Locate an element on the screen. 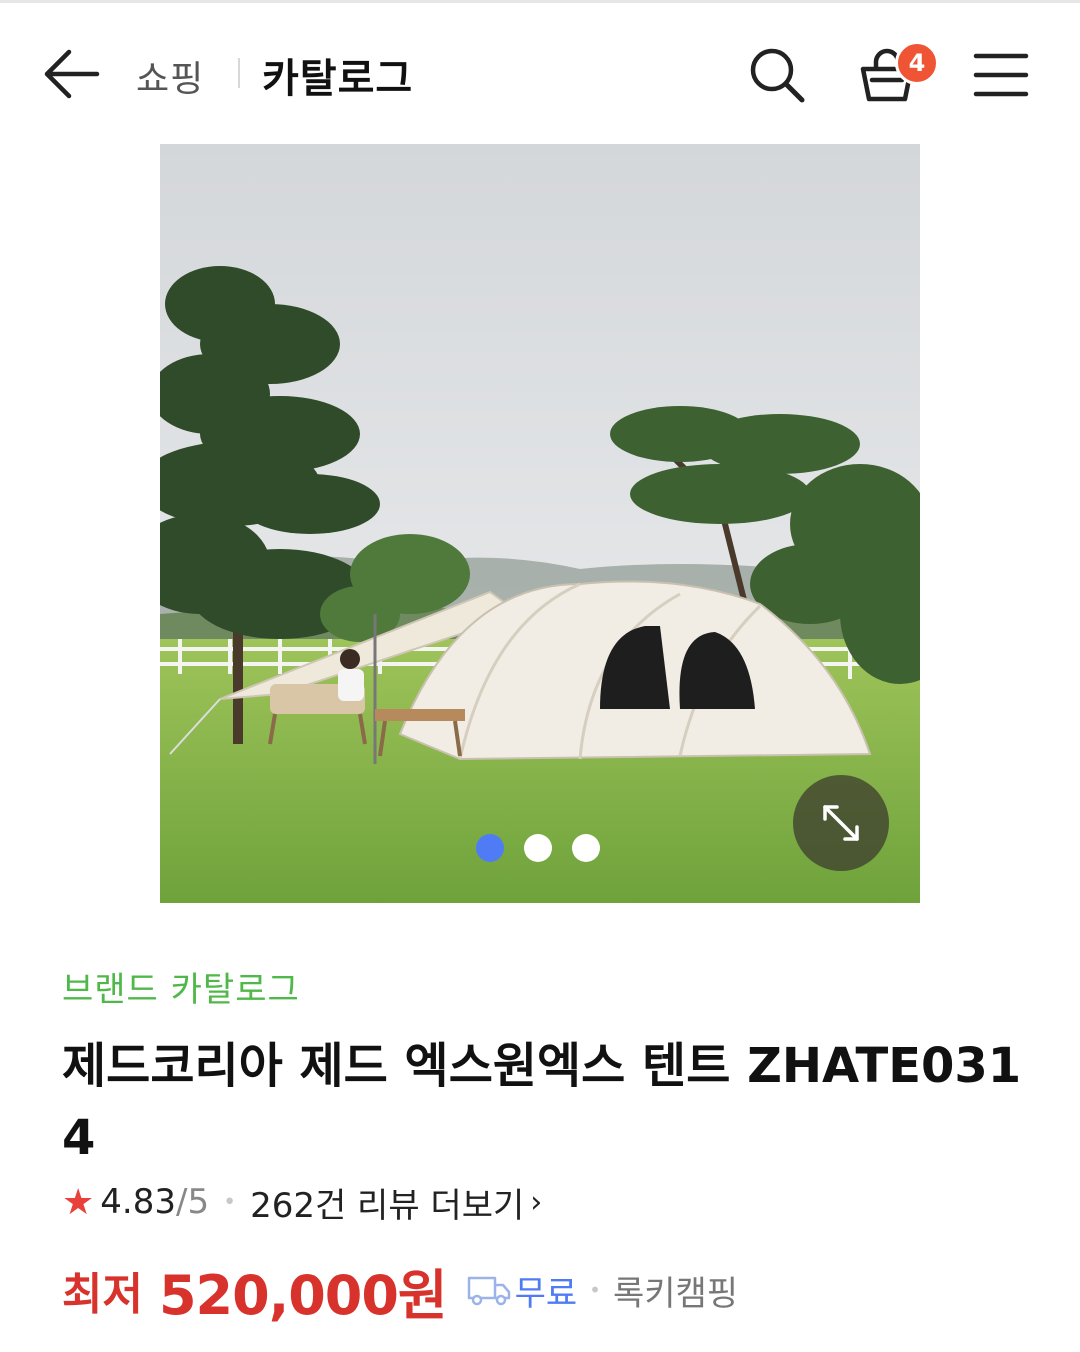 The width and height of the screenshot is (1080, 1352). rating-row: ★ 4.83 /5 • 262건 리뷰 더보기 › is located at coordinates (302, 1202).